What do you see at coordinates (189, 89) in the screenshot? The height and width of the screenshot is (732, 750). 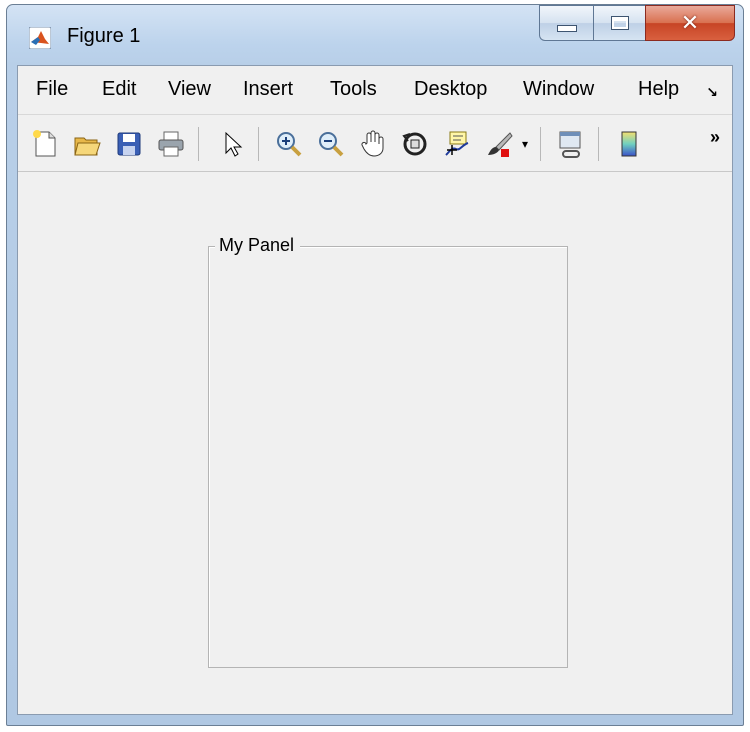 I see `menu-view: View` at bounding box center [189, 89].